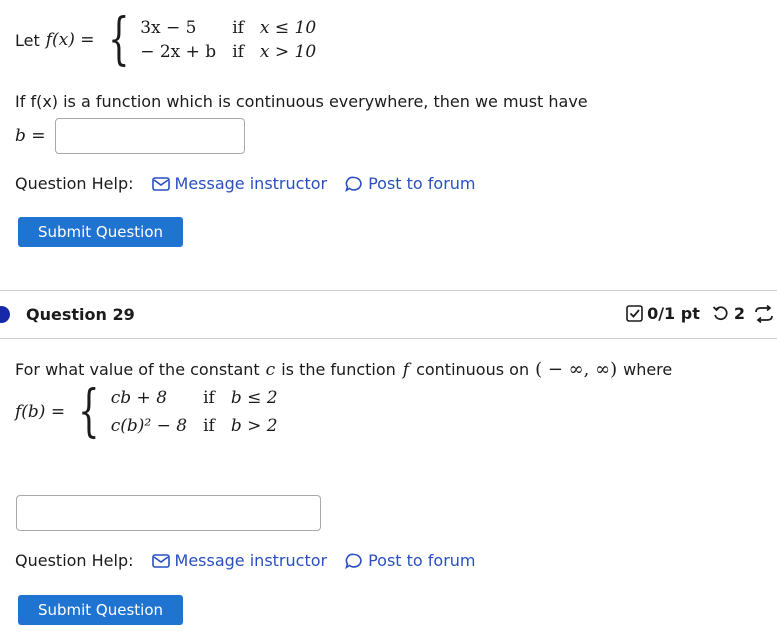 The height and width of the screenshot is (639, 777). Describe the element at coordinates (648, 369) in the screenshot. I see `prompt-end: where` at that location.